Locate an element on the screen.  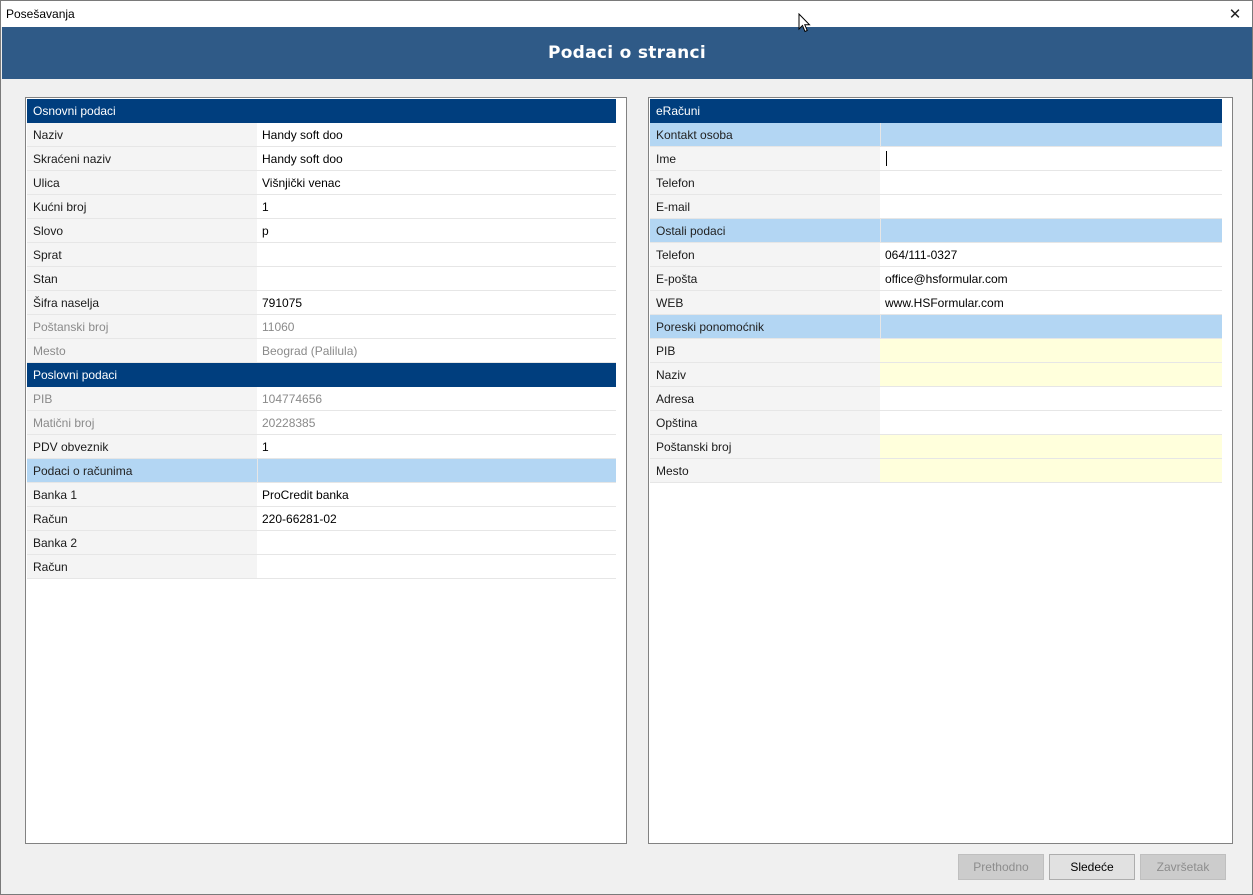
field-label: Naziv is located at coordinates (142, 134).